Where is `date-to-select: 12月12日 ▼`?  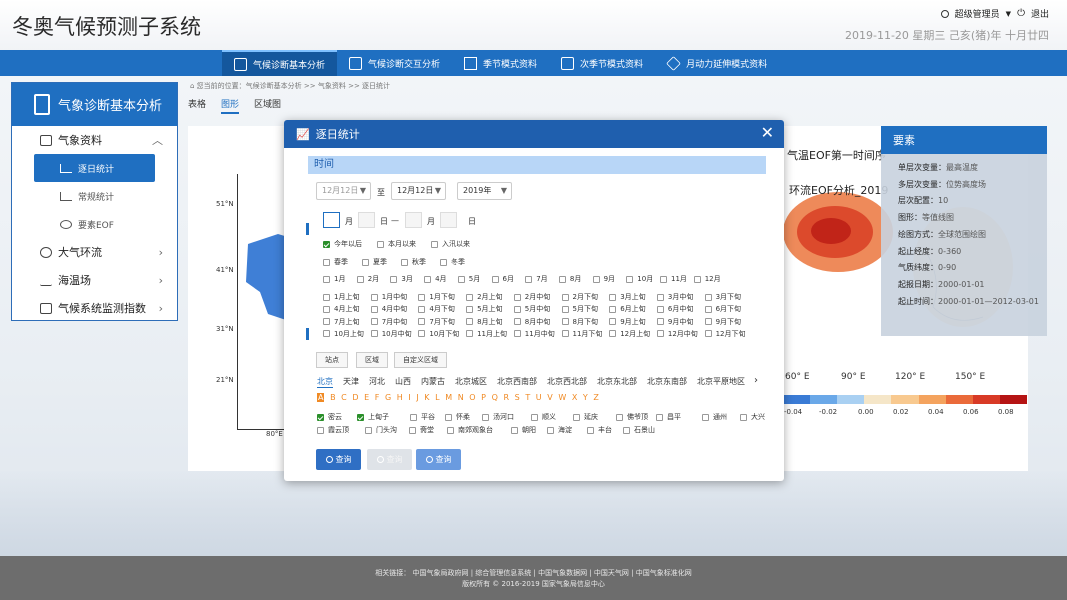
date-to-select: 12月12日 ▼ is located at coordinates (418, 191).